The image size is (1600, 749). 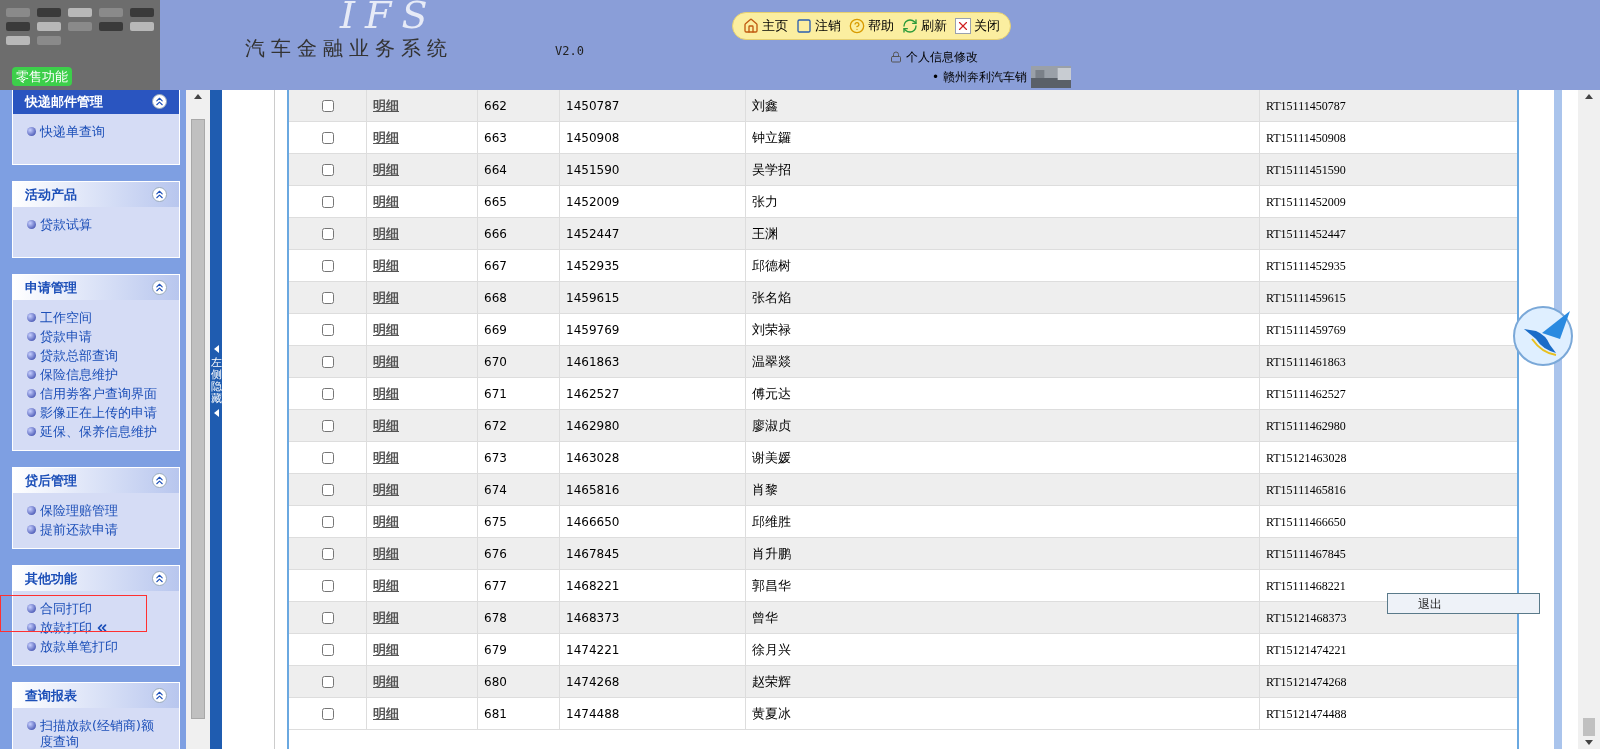 What do you see at coordinates (66, 609) in the screenshot?
I see `menu-item: 合同打印` at bounding box center [66, 609].